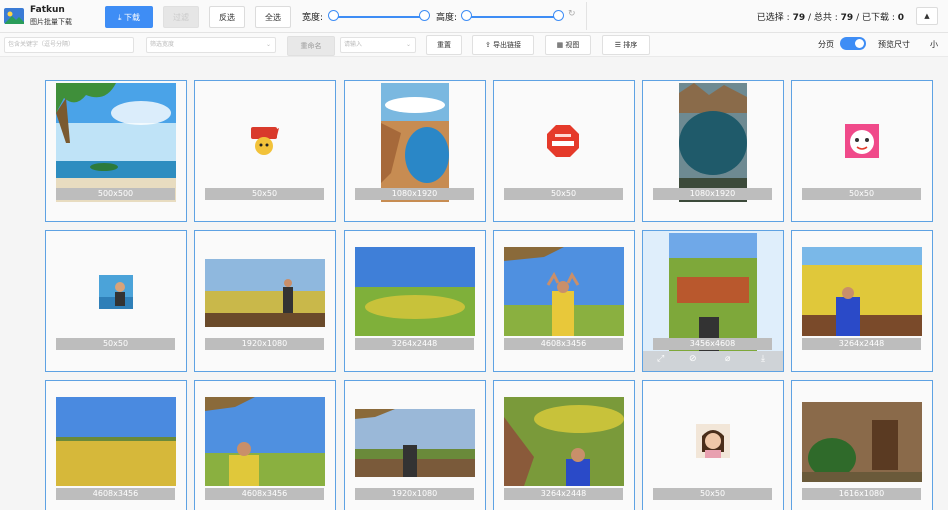  I want to click on copy-link-icon: ⌀, so click(727, 359).